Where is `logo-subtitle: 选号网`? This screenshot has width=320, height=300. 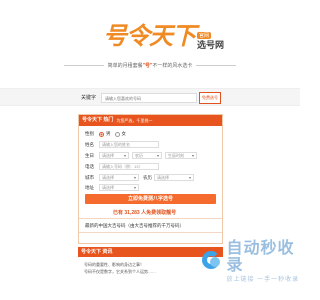 logo-subtitle: 选号网 is located at coordinates (211, 45).